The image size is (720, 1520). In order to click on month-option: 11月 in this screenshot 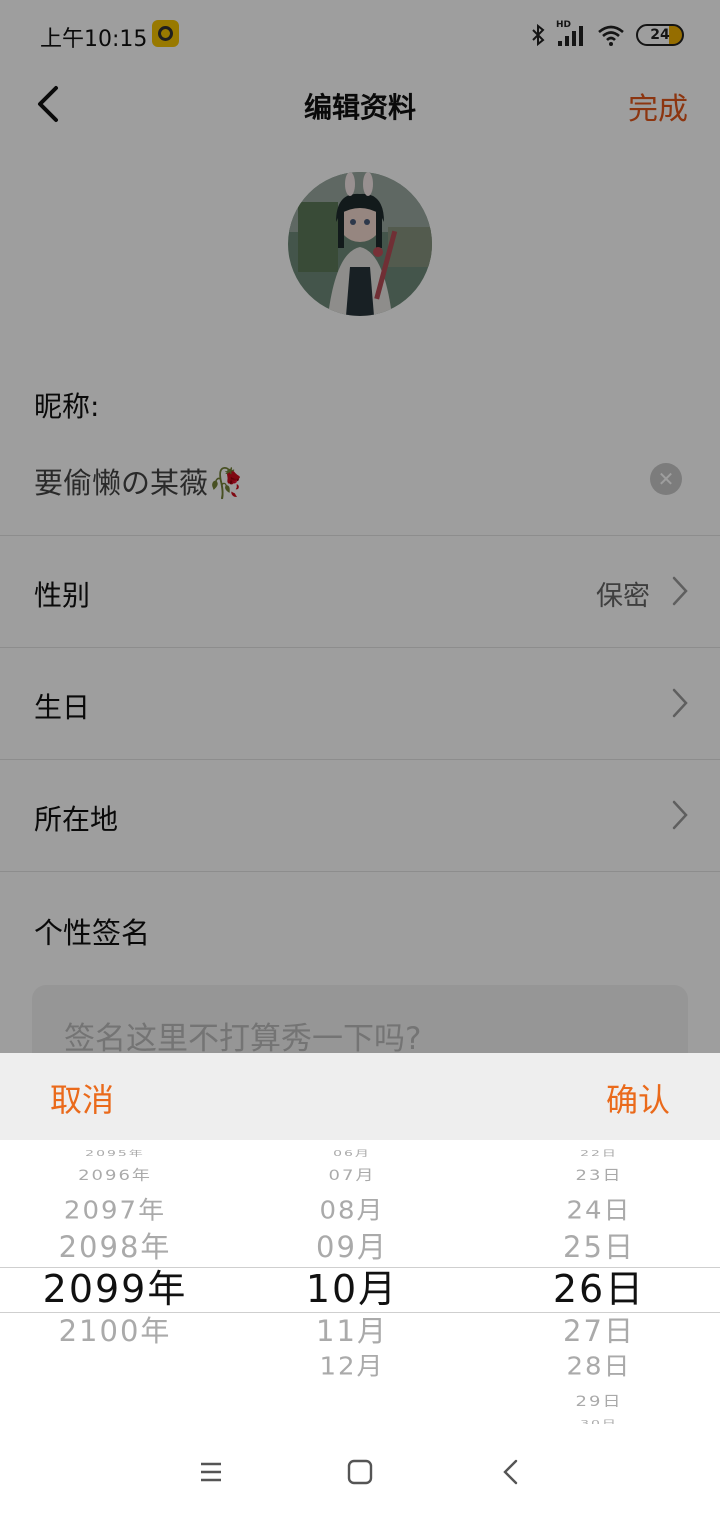, I will do `click(352, 1331)`.